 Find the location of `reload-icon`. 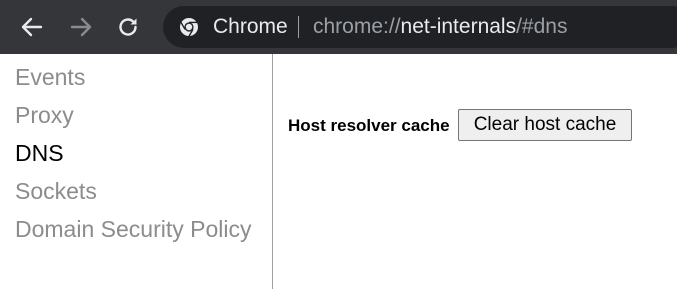

reload-icon is located at coordinates (128, 27).